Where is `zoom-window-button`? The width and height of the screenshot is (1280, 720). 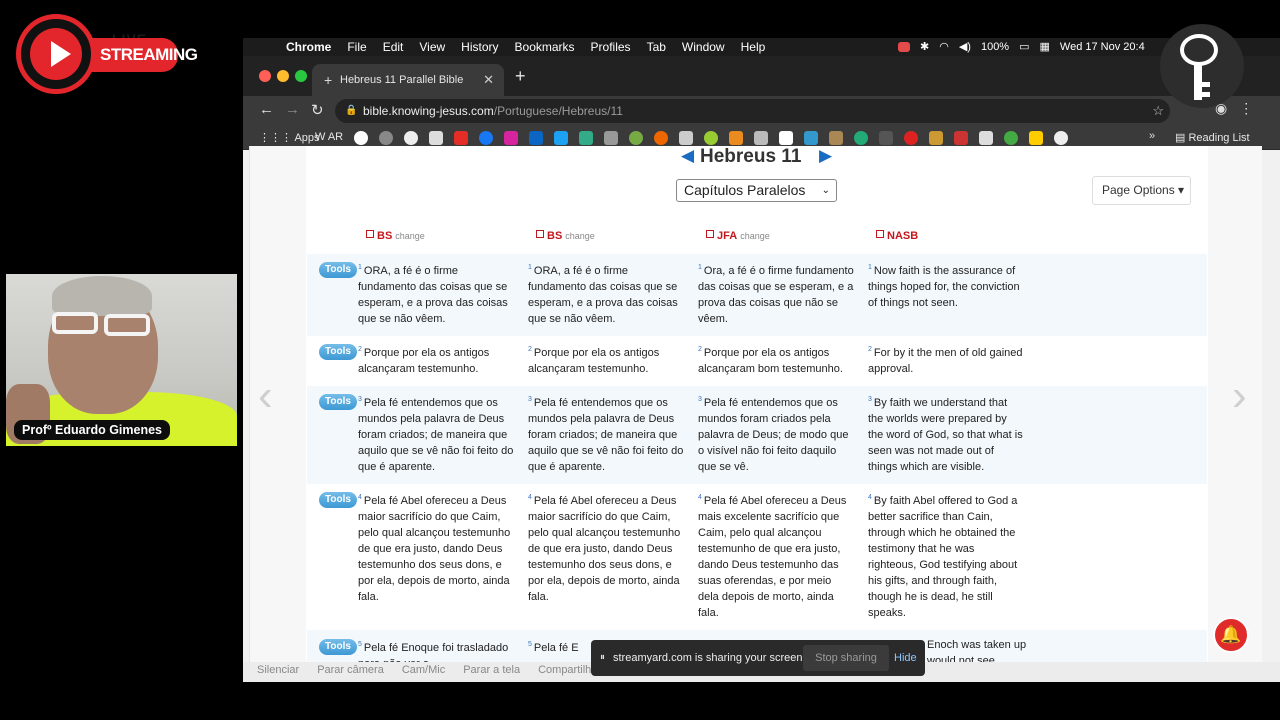 zoom-window-button is located at coordinates (301, 76).